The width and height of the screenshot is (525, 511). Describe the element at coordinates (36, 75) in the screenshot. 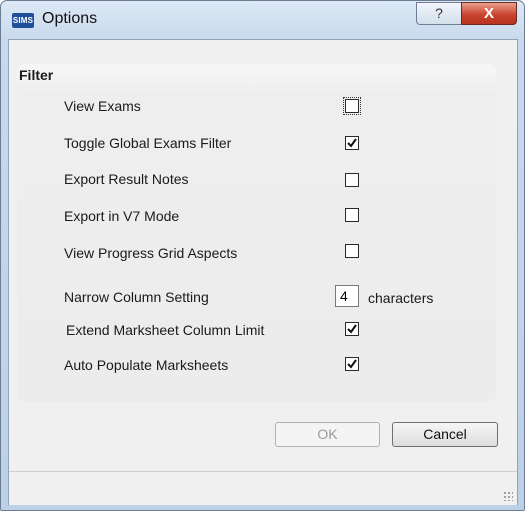

I see `filter-group-title: Filter` at that location.